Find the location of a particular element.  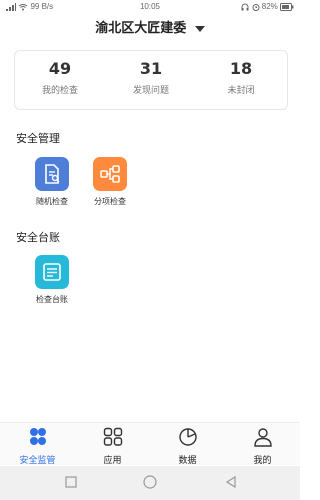

apps-icon is located at coordinates (112, 436).